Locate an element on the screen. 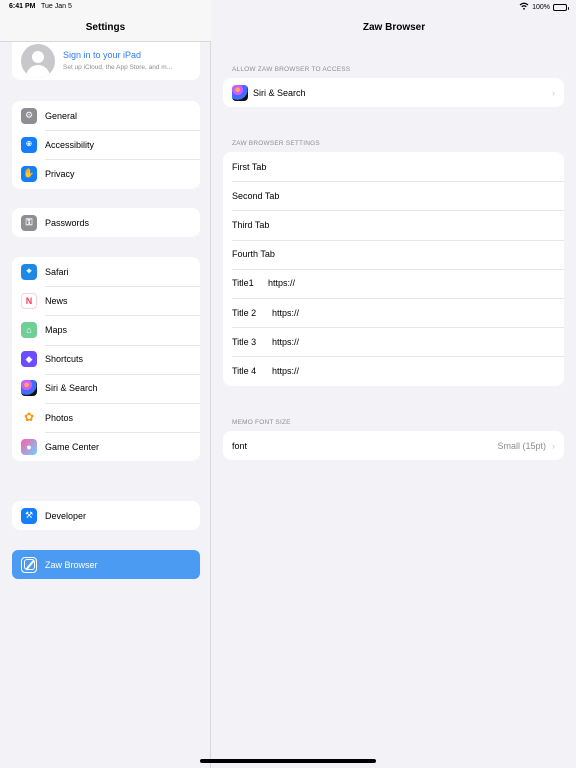 The height and width of the screenshot is (768, 576). third-tab-label: Third Tab is located at coordinates (251, 224).